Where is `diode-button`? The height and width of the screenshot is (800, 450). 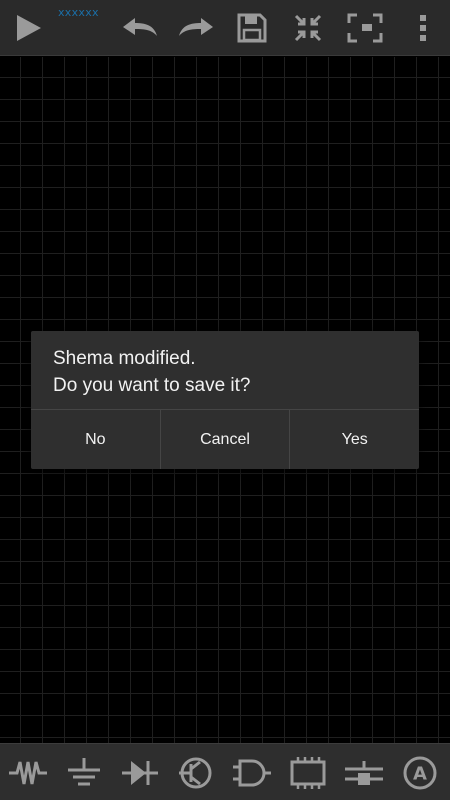 diode-button is located at coordinates (140, 772).